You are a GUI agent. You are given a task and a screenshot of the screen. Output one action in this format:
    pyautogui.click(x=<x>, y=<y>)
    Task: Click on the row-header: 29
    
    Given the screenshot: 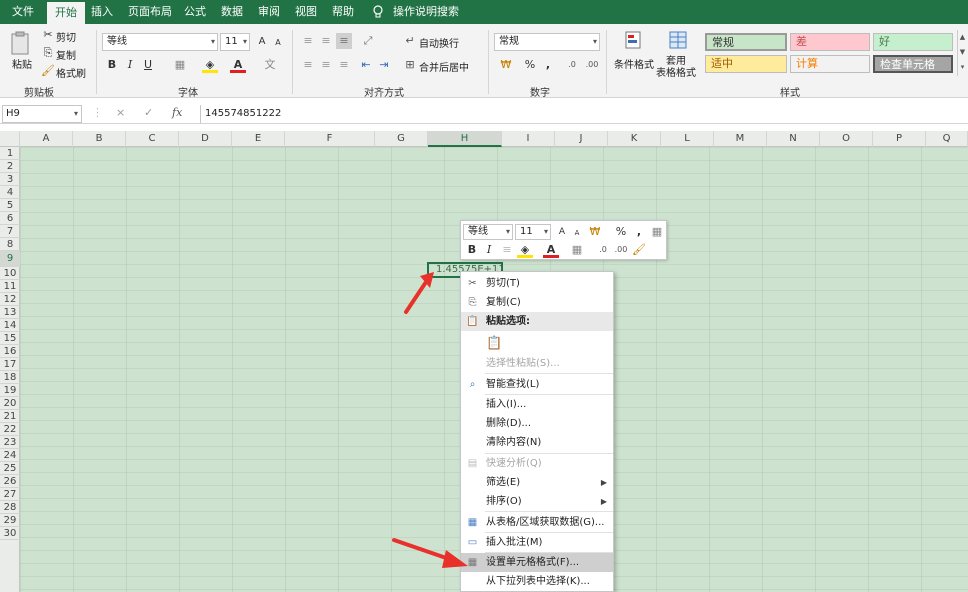 What is the action you would take?
    pyautogui.click(x=10, y=520)
    